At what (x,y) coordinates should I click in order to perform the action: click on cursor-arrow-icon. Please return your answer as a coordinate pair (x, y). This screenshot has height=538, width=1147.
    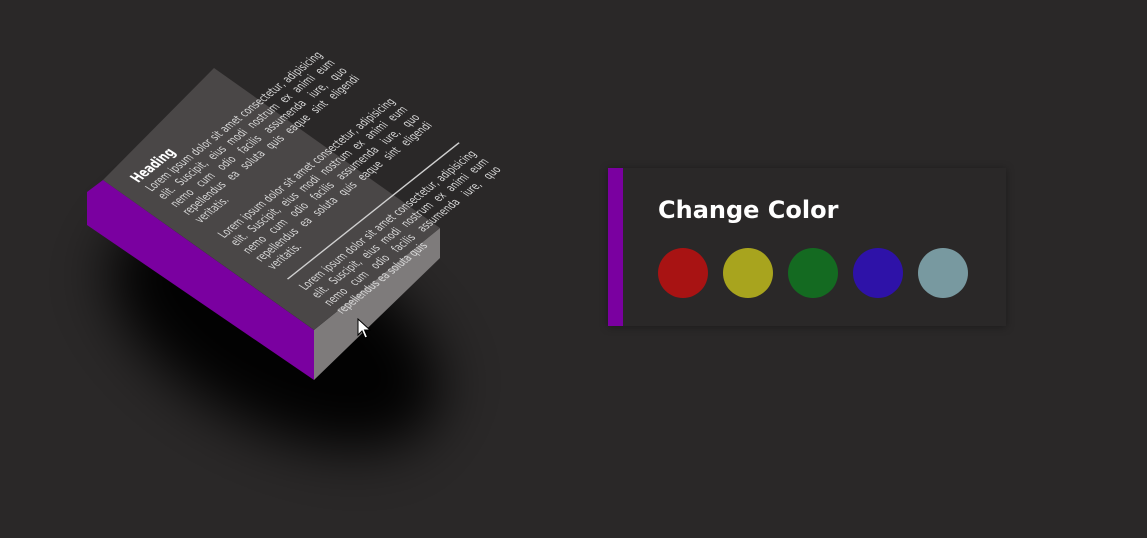
    Looking at the image, I should click on (364, 328).